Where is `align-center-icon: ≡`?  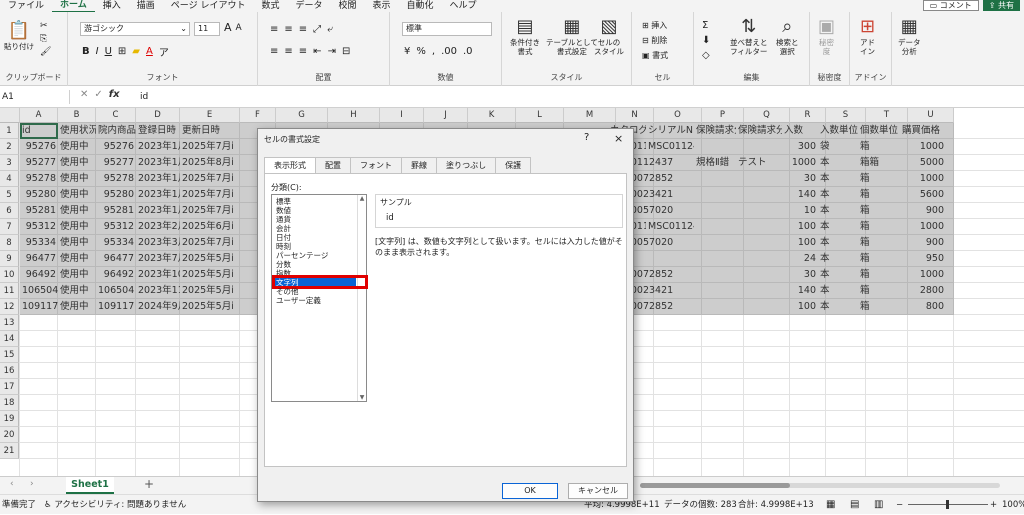 align-center-icon: ≡ is located at coordinates (288, 51).